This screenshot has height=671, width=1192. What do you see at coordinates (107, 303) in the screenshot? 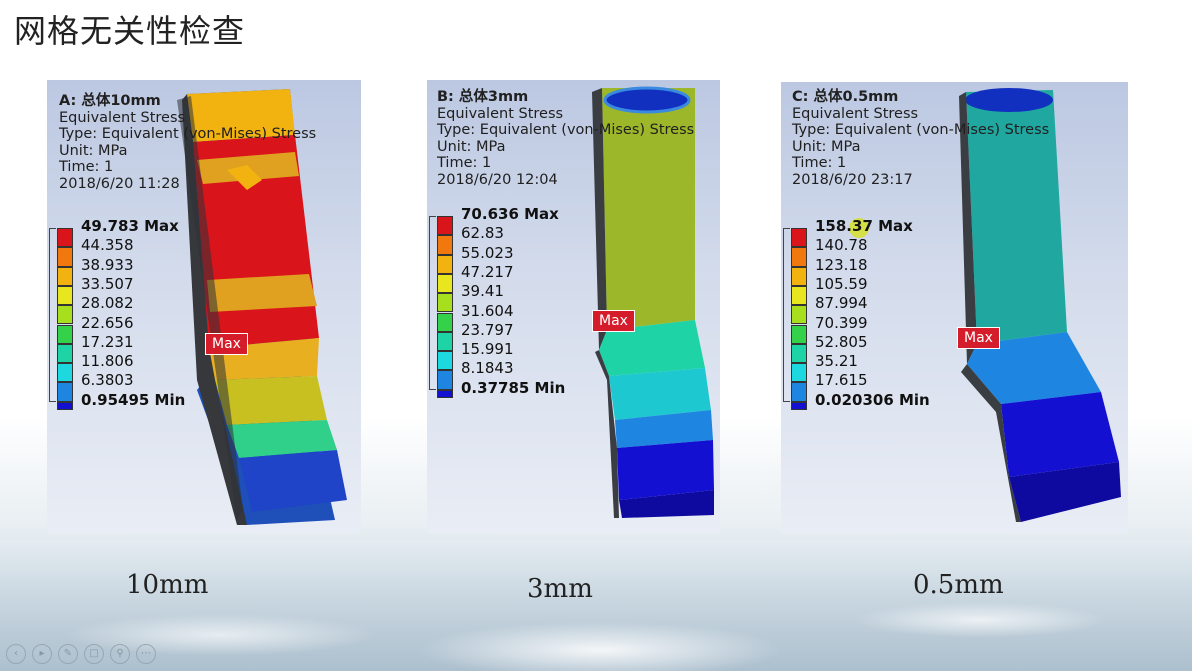
I see `legend-label: 28.082` at bounding box center [107, 303].